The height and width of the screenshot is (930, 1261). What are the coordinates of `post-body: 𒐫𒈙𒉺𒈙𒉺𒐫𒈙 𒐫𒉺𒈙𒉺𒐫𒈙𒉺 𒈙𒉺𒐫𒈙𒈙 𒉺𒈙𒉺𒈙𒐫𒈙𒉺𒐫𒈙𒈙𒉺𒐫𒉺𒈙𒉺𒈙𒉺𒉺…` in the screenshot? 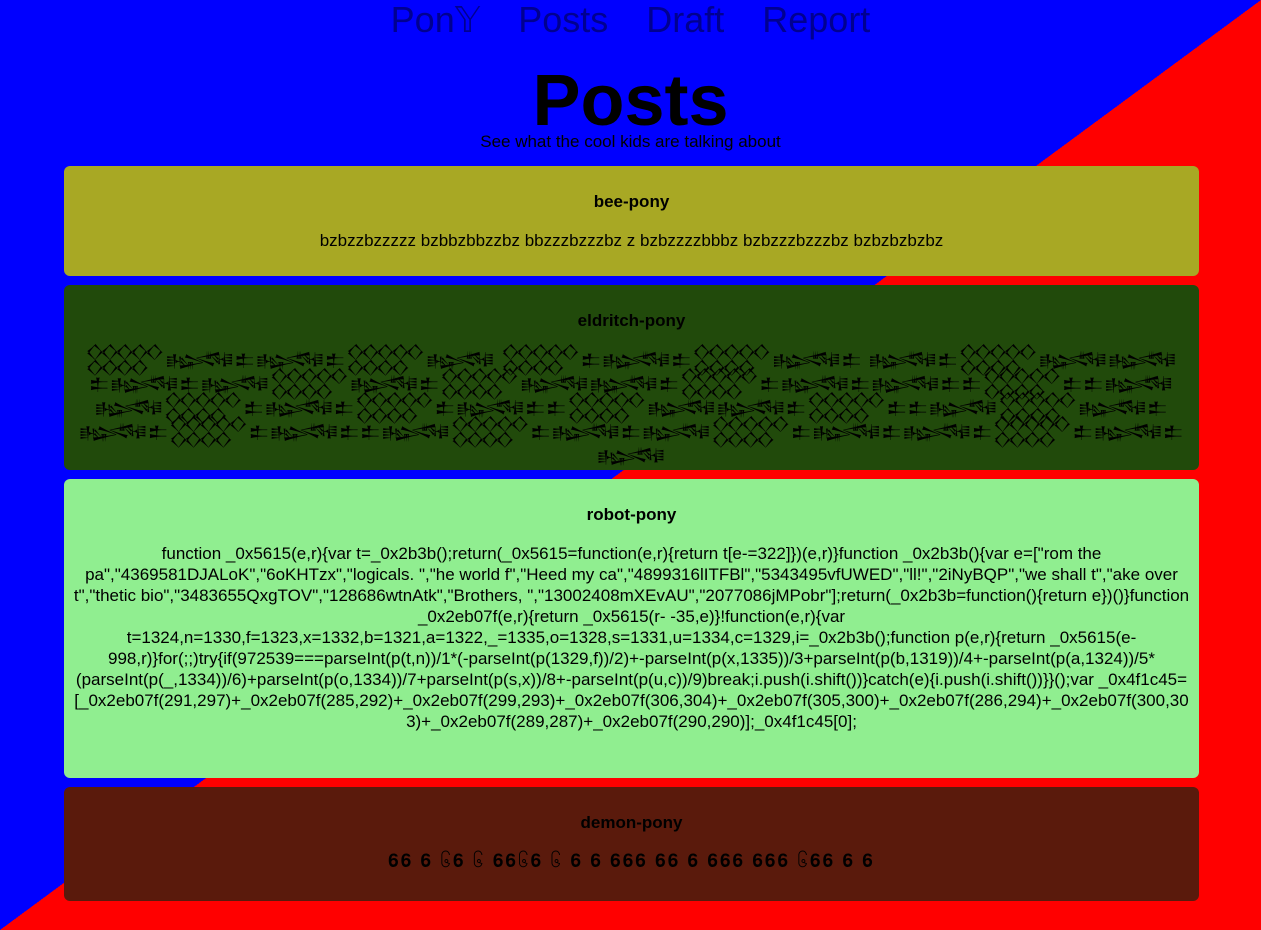 It's located at (631, 408).